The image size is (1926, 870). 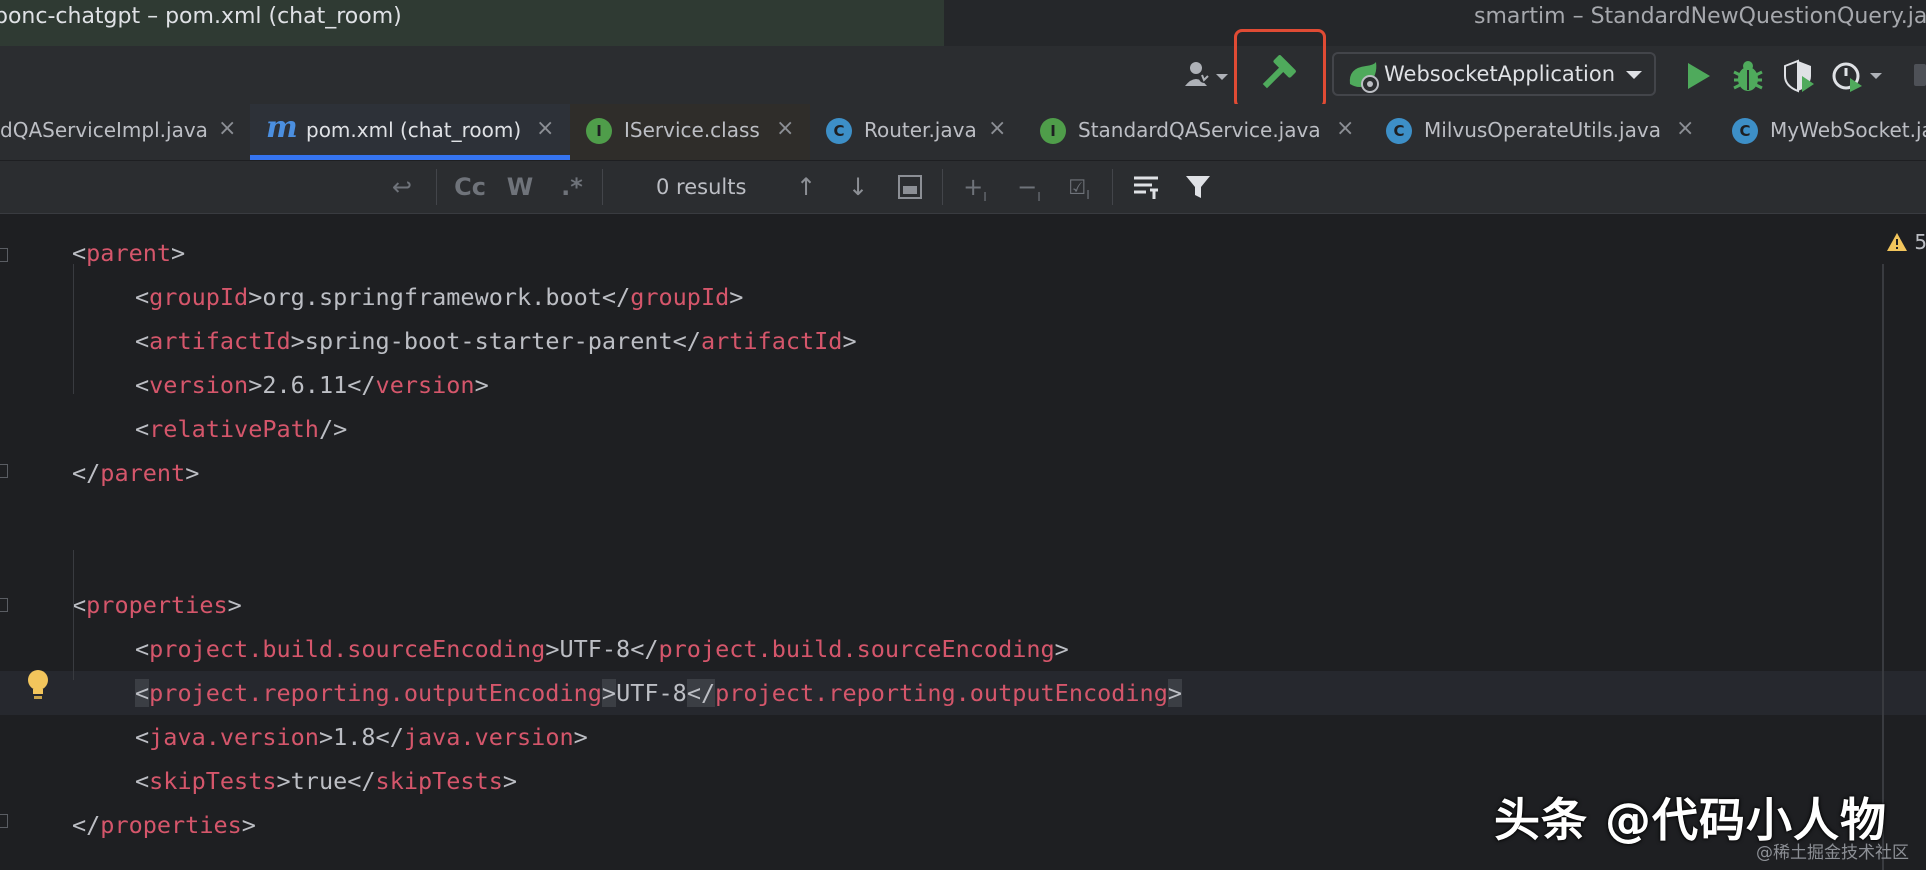 What do you see at coordinates (1146, 187) in the screenshot?
I see `filter-lines-icon` at bounding box center [1146, 187].